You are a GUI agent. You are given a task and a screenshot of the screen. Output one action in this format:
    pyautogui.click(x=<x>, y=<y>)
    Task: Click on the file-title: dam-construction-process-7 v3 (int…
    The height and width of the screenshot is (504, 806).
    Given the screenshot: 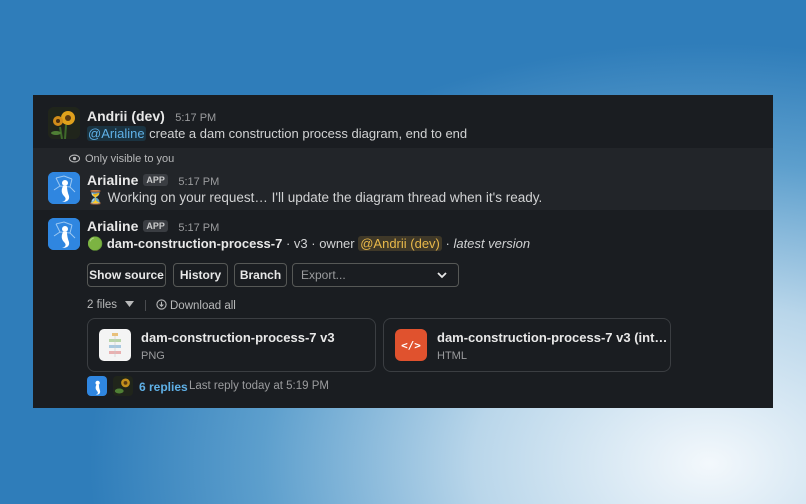 What is the action you would take?
    pyautogui.click(x=552, y=337)
    